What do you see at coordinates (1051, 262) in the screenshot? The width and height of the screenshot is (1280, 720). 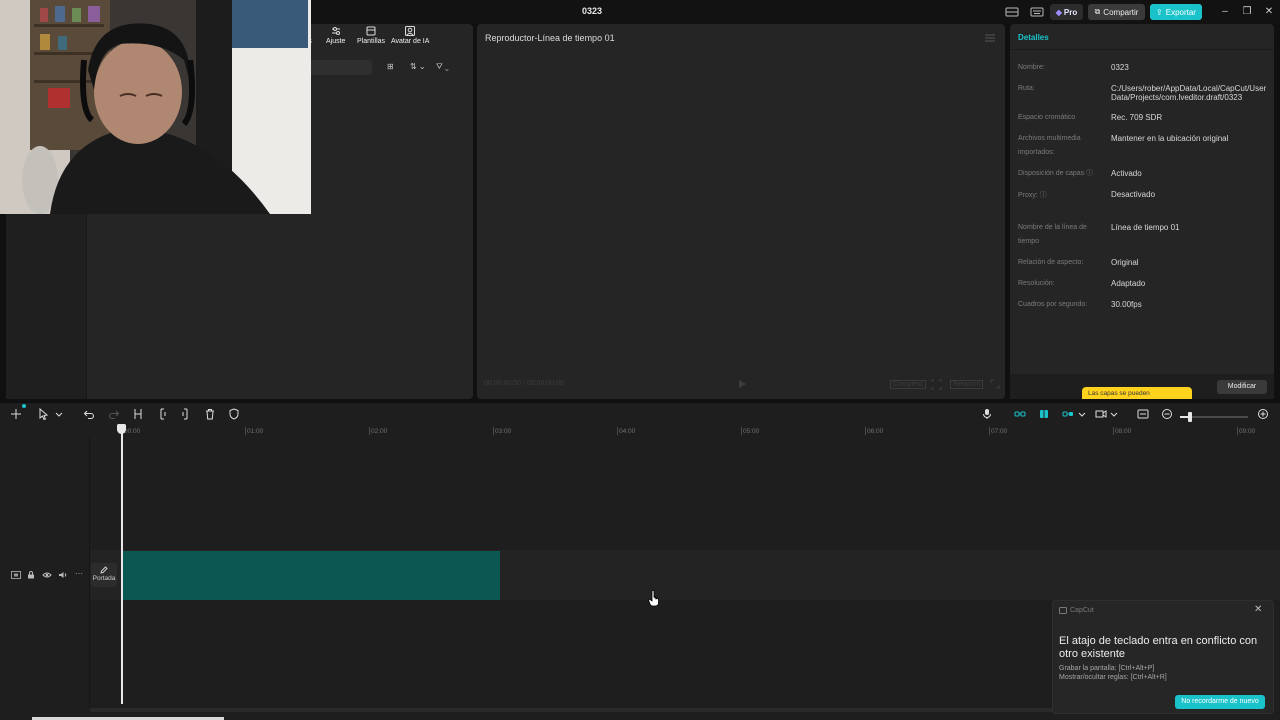 I see `detail-label: Relación de aspecto:` at bounding box center [1051, 262].